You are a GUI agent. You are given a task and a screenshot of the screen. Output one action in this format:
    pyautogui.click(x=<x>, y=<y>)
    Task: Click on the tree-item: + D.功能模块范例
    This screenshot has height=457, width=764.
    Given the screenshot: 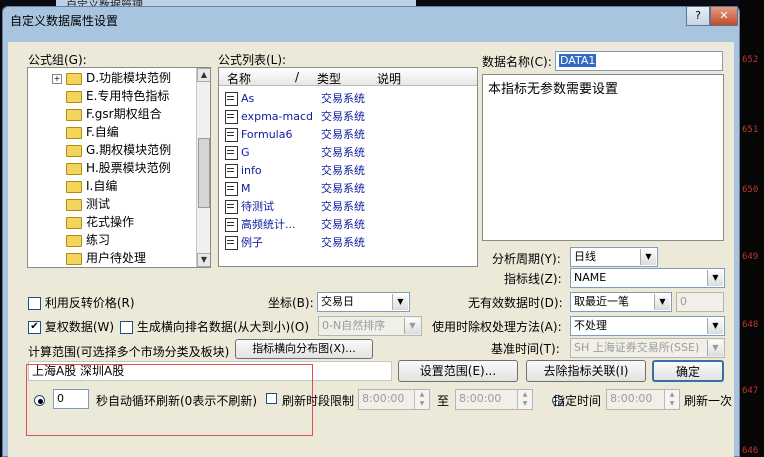 What is the action you would take?
    pyautogui.click(x=111, y=78)
    